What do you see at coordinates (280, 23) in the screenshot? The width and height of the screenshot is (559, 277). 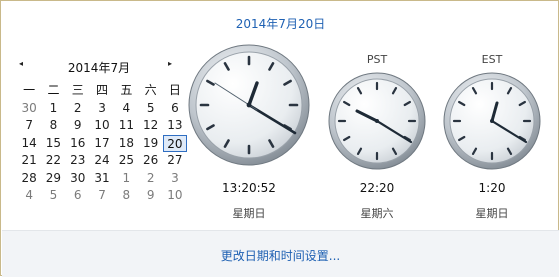 I see `date-title-link: 2014年7月20日` at bounding box center [280, 23].